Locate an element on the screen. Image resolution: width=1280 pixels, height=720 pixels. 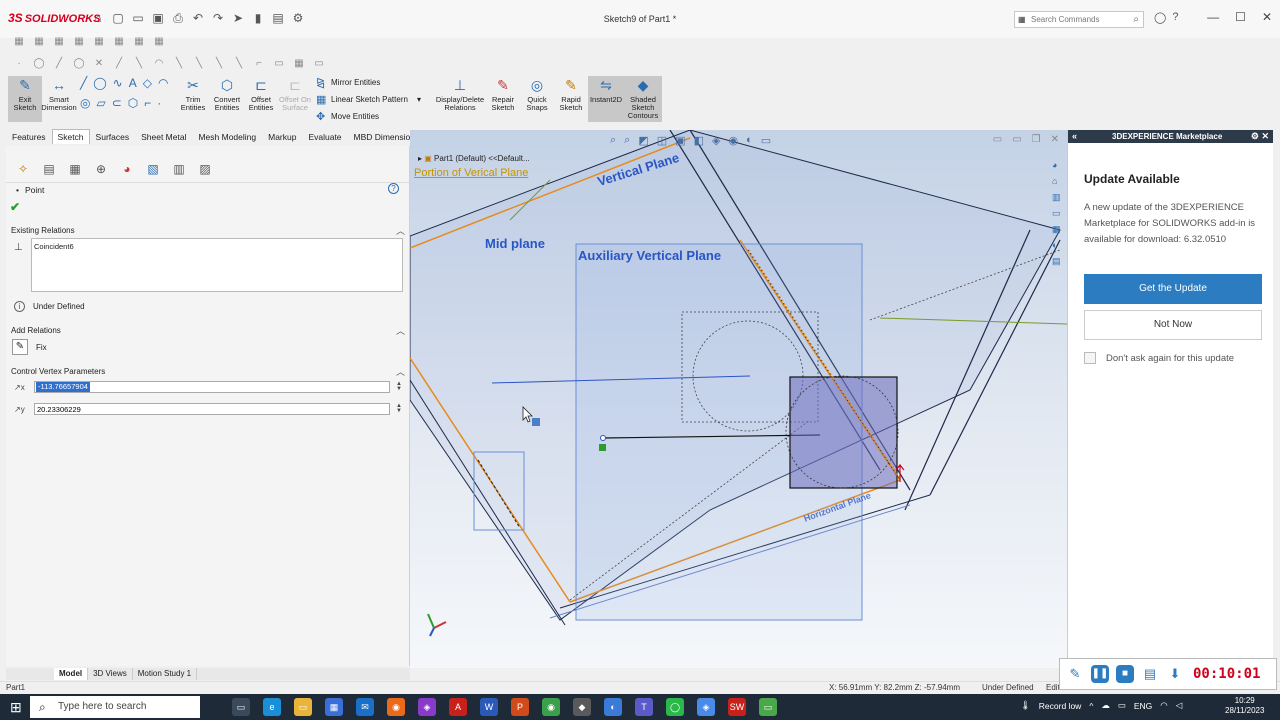
tab-mesh-modeling: Mesh Modeling is located at coordinates (227, 136).